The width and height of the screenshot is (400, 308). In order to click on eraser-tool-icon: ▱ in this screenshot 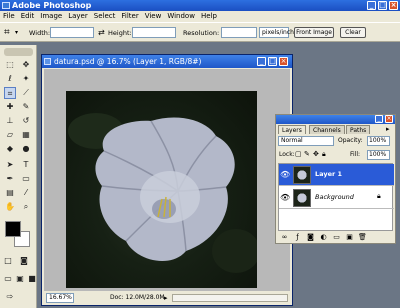, I will do `click(10, 135)`.